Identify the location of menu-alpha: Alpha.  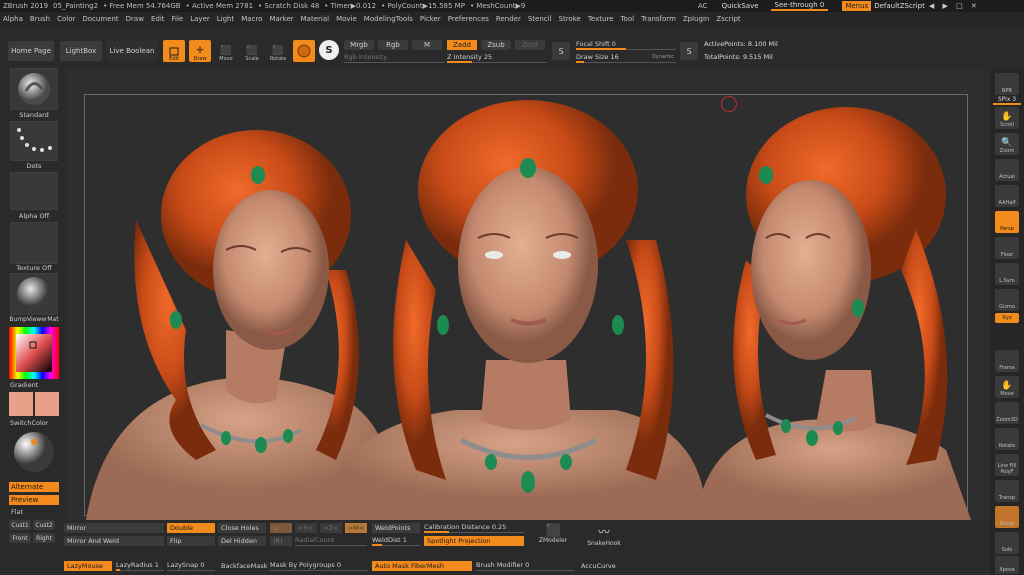
(13, 19).